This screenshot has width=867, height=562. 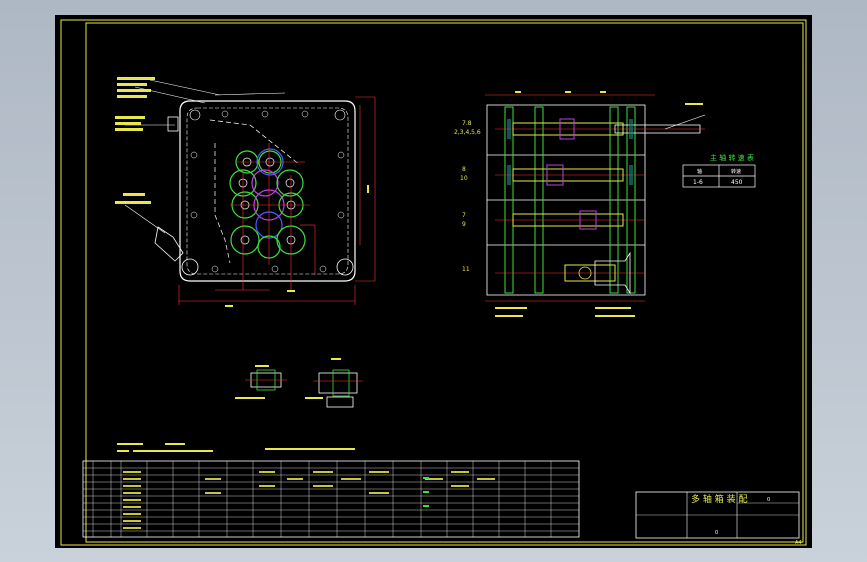 What do you see at coordinates (464, 178) in the screenshot?
I see `row-label-2-bottom: 10` at bounding box center [464, 178].